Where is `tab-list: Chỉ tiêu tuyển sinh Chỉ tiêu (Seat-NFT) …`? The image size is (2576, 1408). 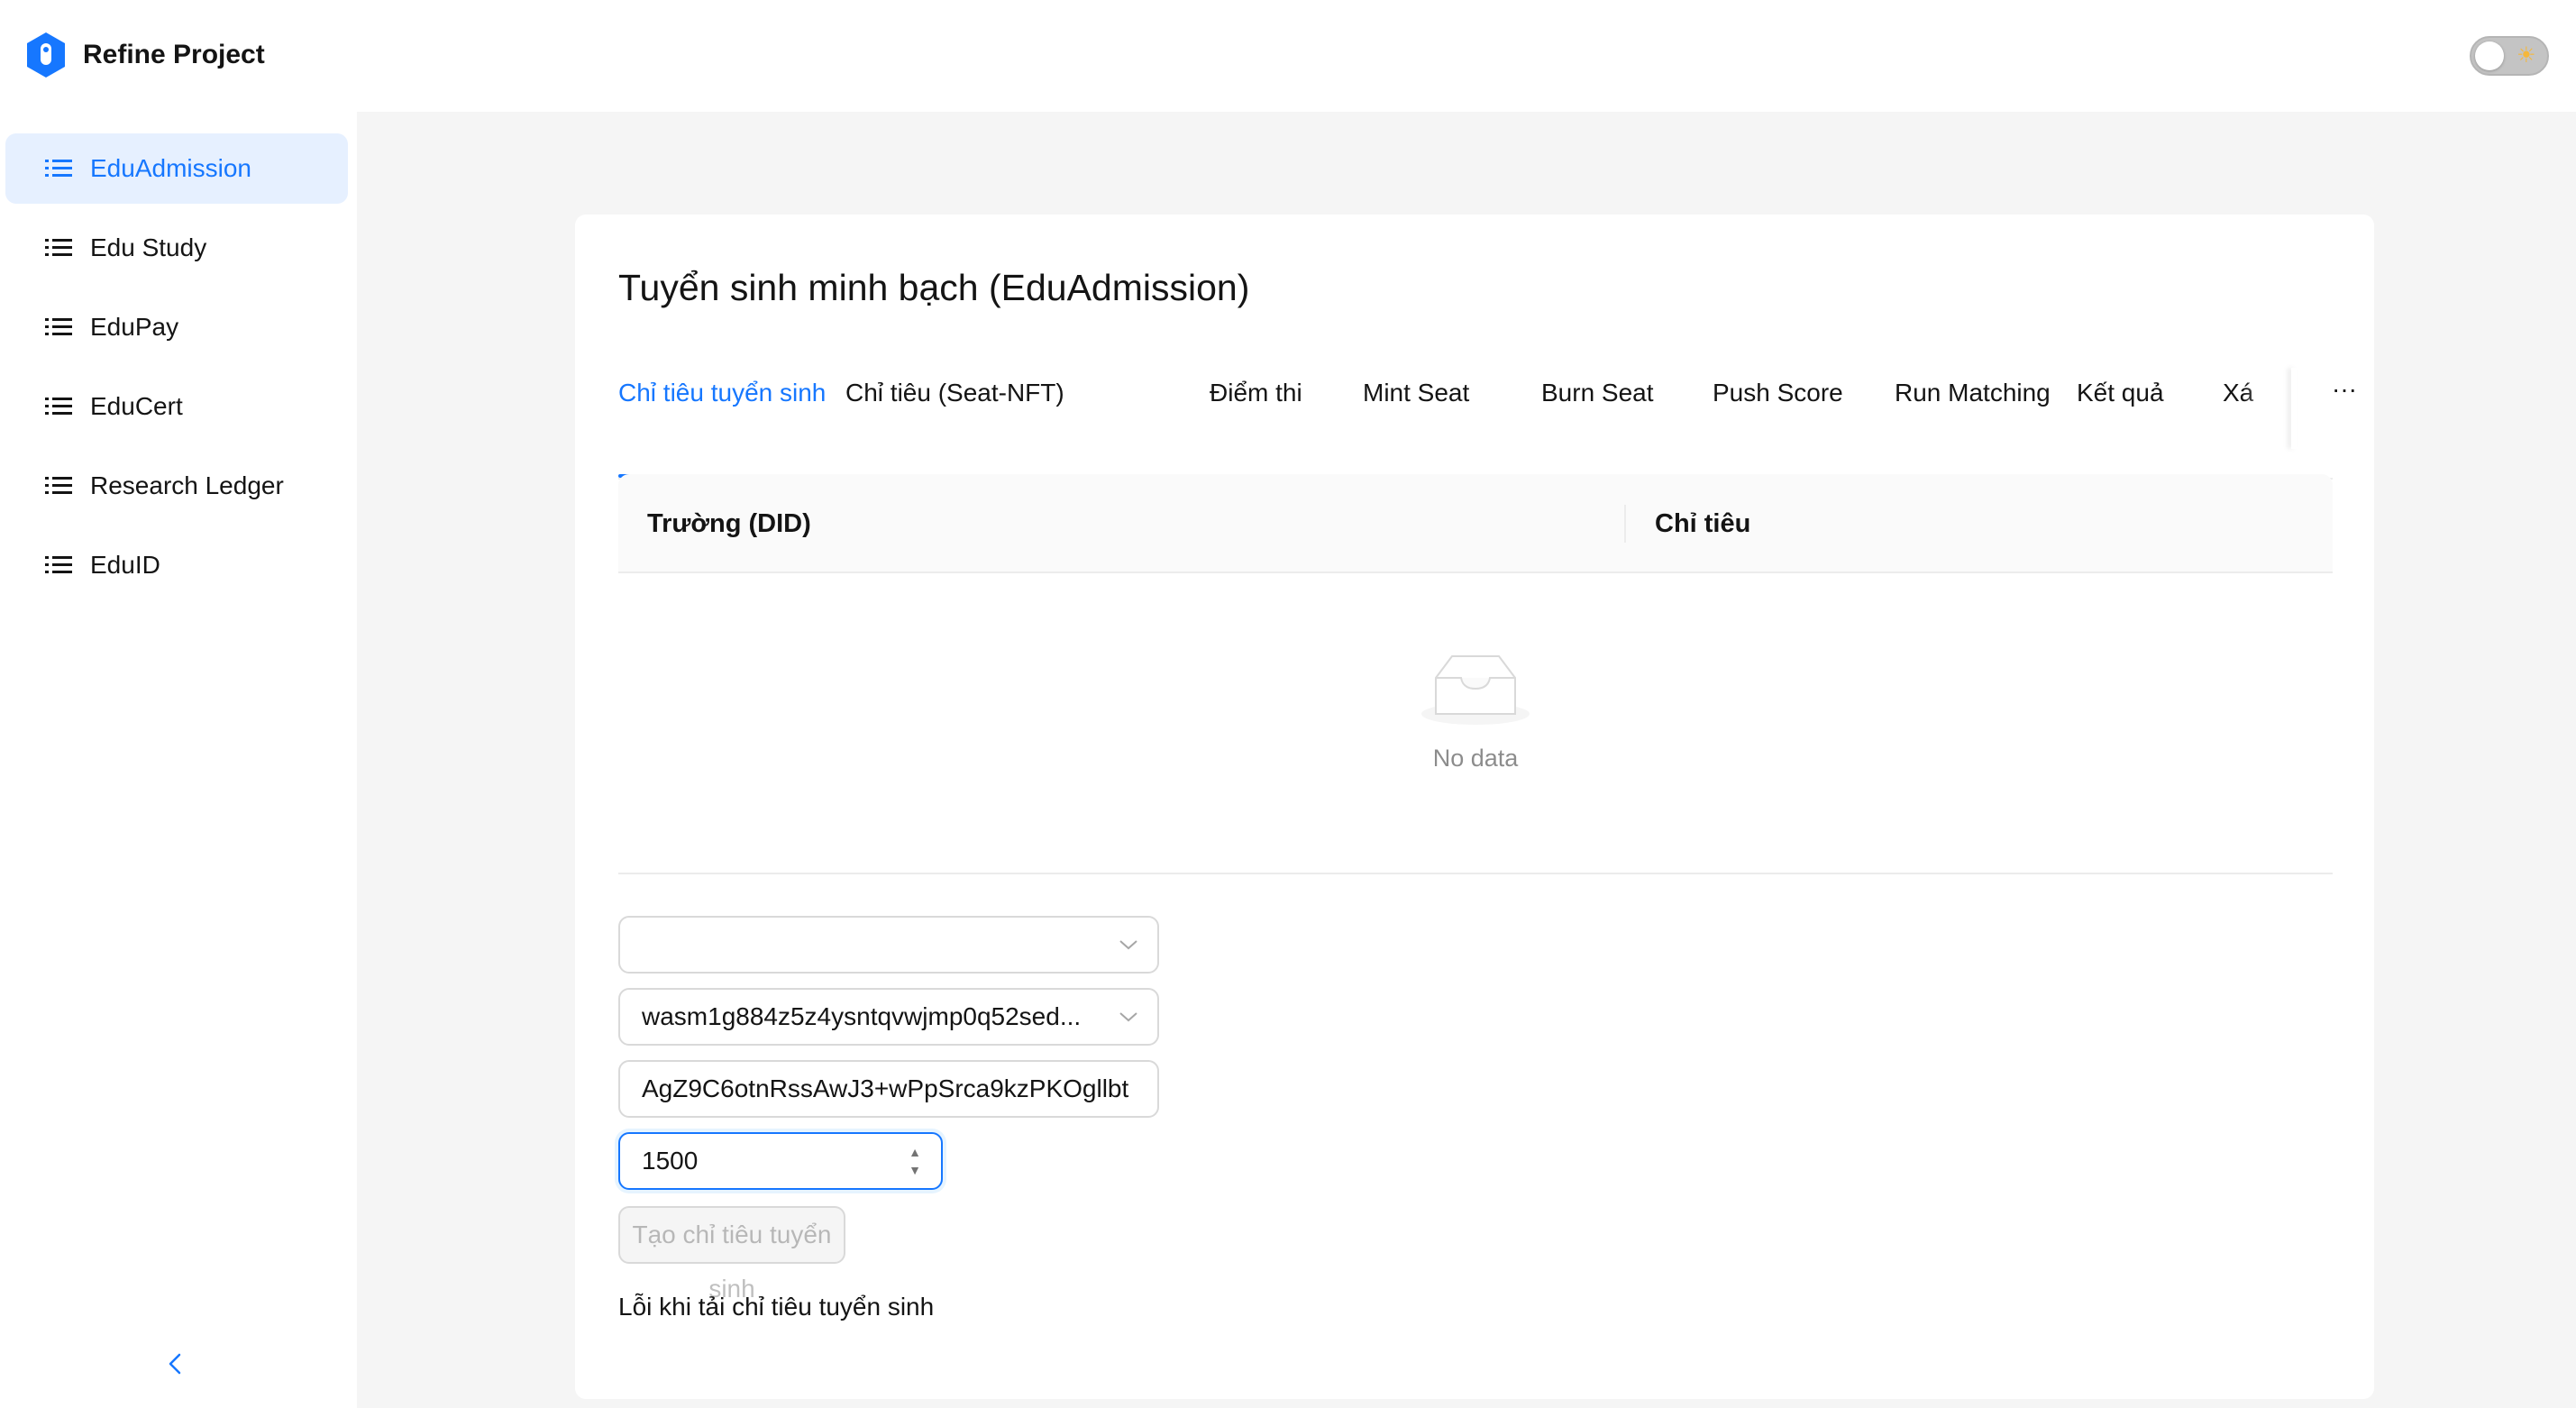 tab-list: Chỉ tiêu tuyển sinh Chỉ tiêu (Seat-NFT) … is located at coordinates (1457, 423).